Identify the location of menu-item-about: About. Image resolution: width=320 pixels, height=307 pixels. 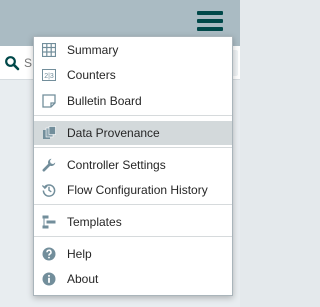
(133, 279).